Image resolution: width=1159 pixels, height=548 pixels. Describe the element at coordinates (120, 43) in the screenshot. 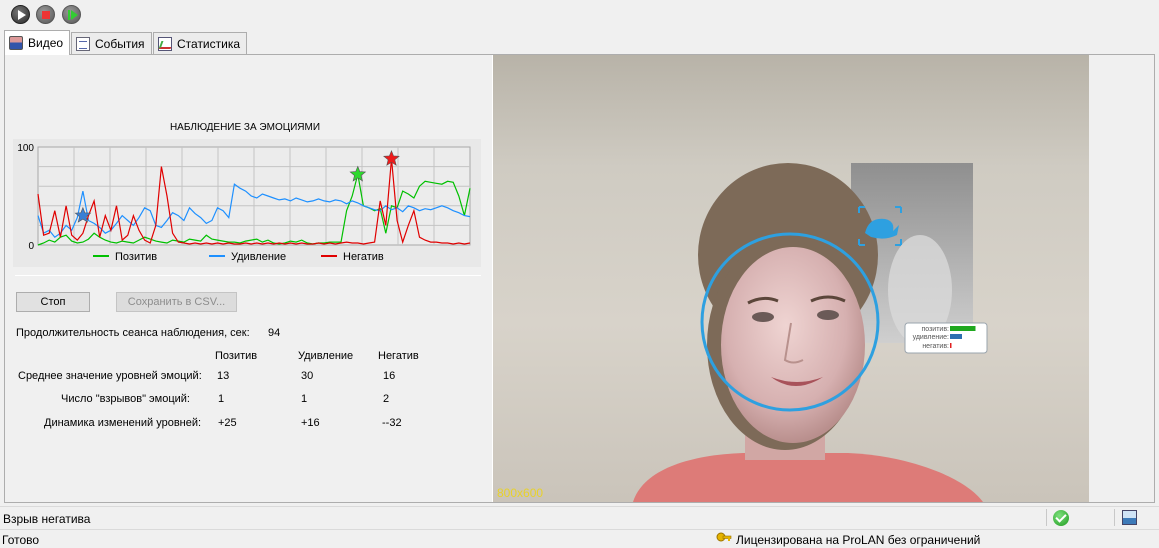

I see `tab-events-label: События` at that location.